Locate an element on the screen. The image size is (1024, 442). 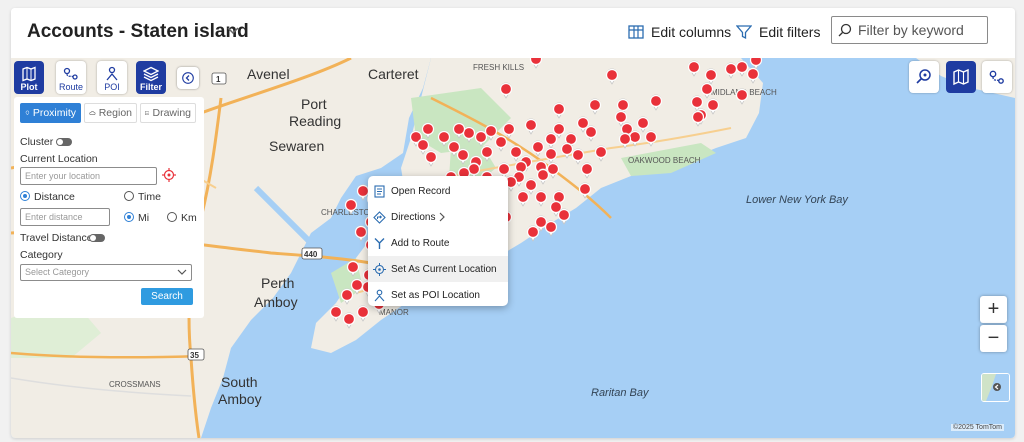
keyword-search is located at coordinates (909, 30).